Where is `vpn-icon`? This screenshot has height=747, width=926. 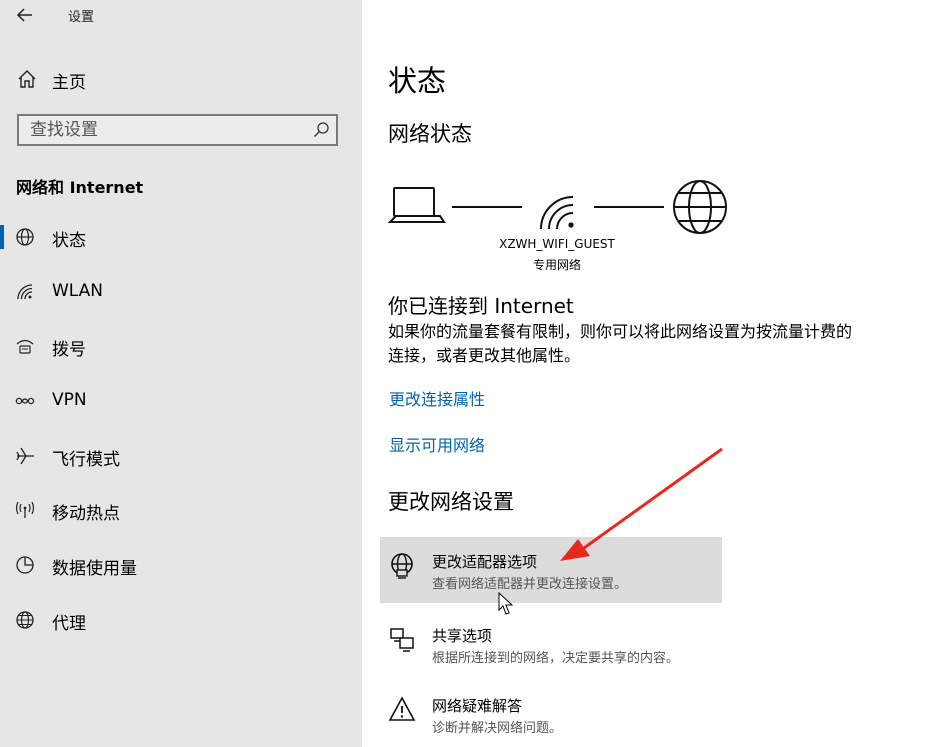
vpn-icon is located at coordinates (25, 401).